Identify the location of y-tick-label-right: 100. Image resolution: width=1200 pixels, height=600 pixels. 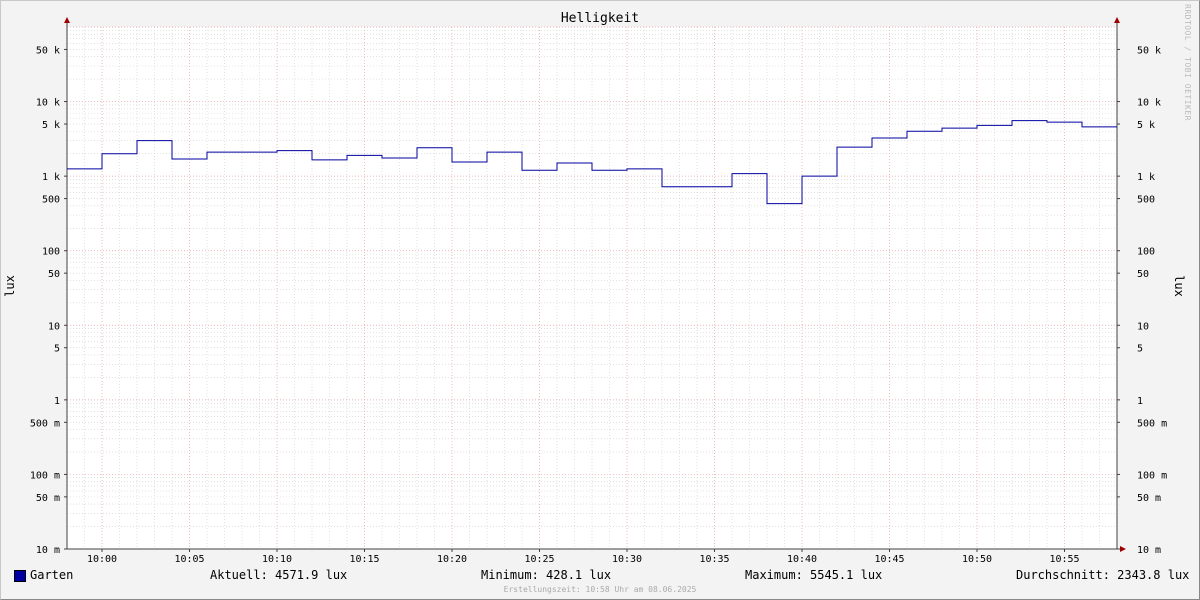
(1146, 252).